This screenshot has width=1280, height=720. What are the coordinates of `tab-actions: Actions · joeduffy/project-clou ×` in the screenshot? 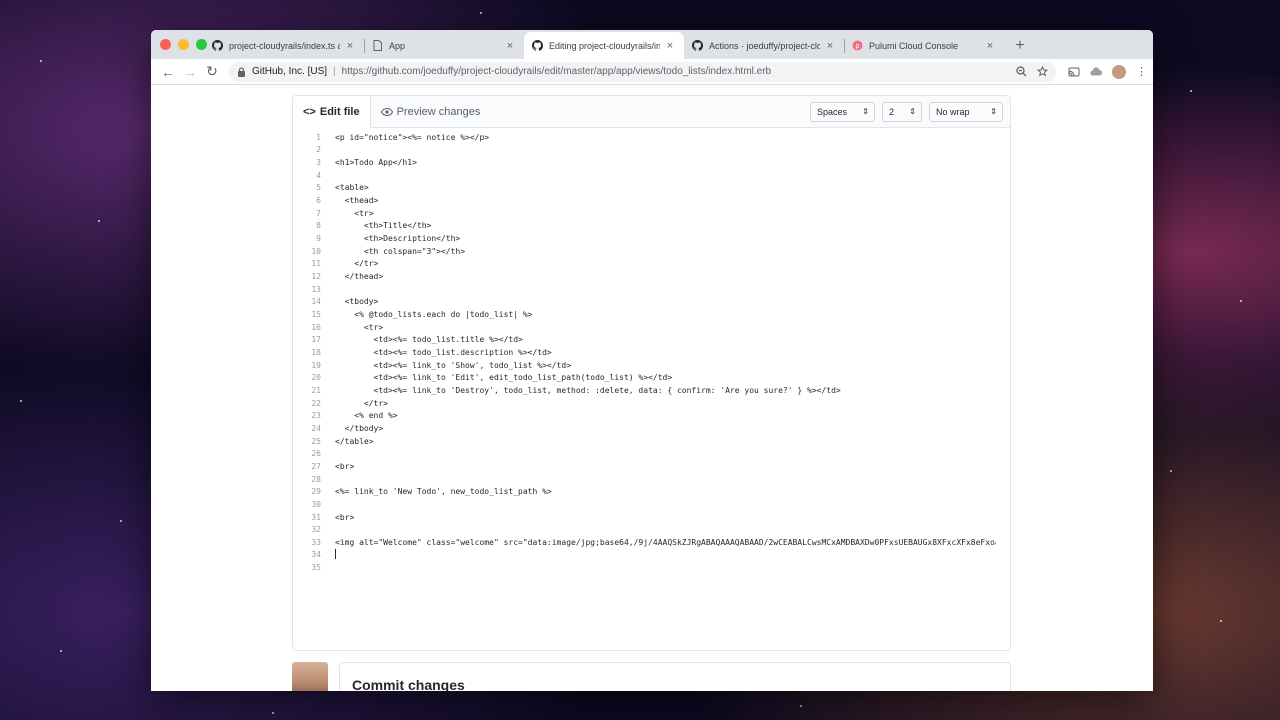 It's located at (764, 45).